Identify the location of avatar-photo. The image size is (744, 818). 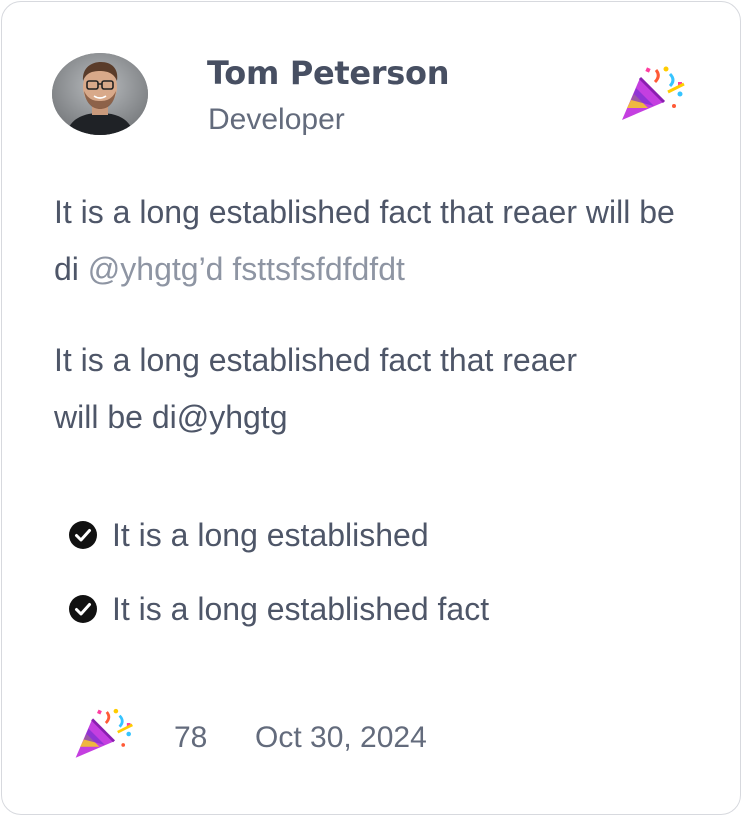
(100, 94).